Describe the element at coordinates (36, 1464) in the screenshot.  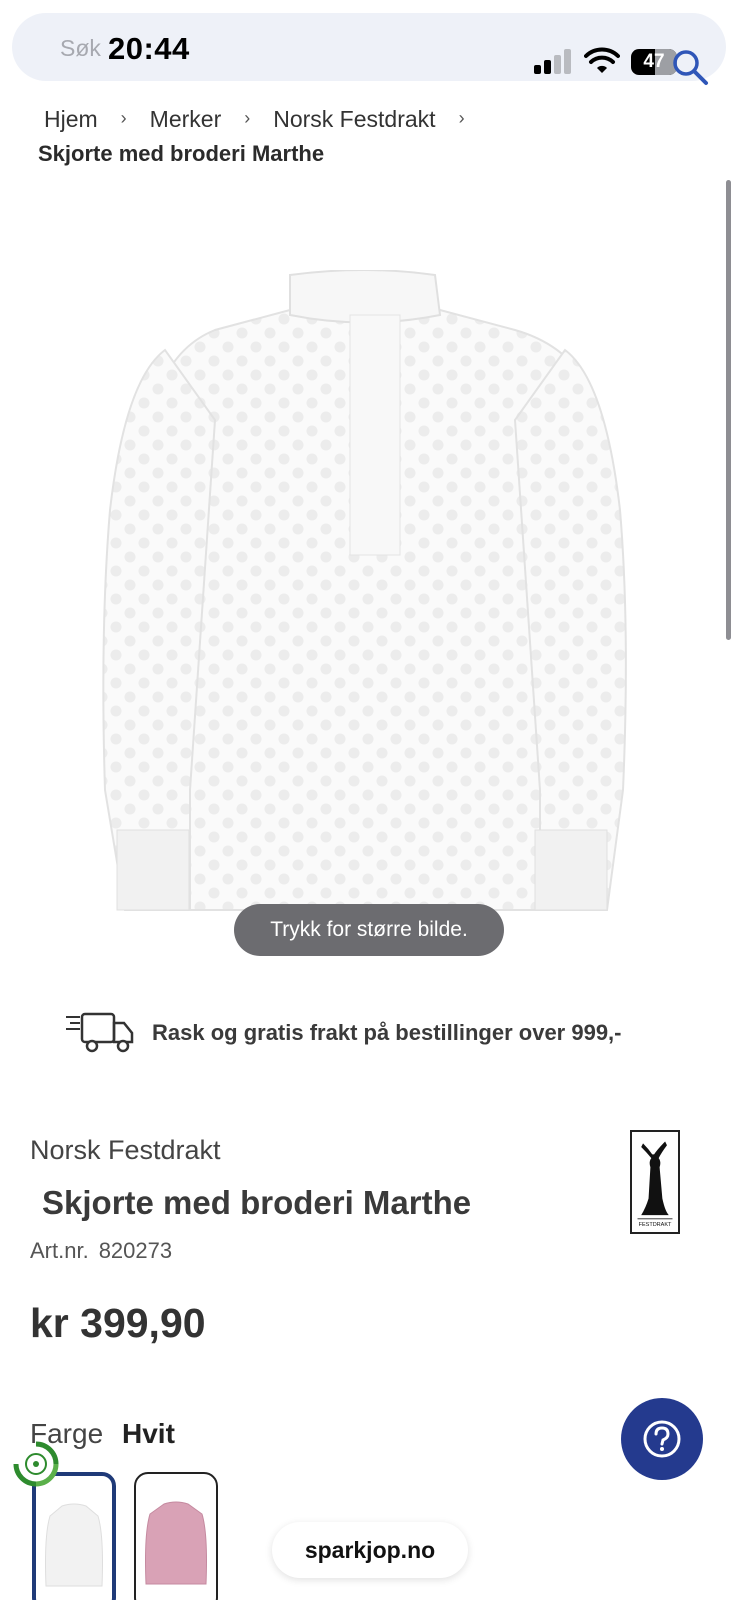
I see `eco-badge-icon` at that location.